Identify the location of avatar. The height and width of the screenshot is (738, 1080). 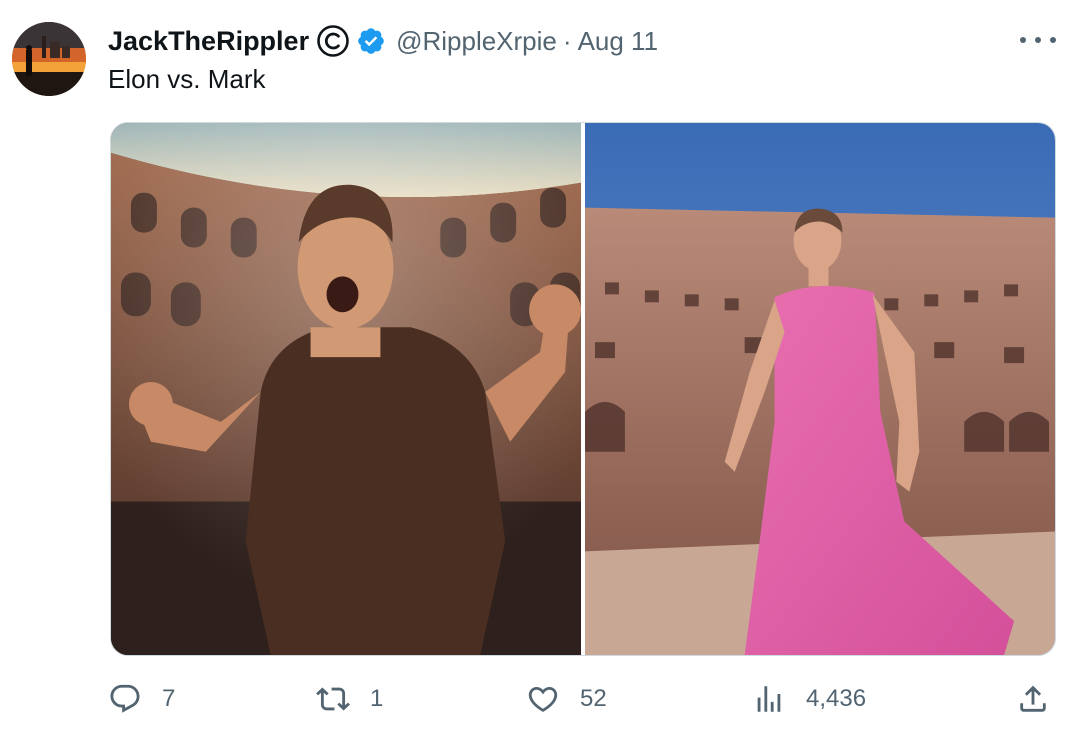
(49, 59).